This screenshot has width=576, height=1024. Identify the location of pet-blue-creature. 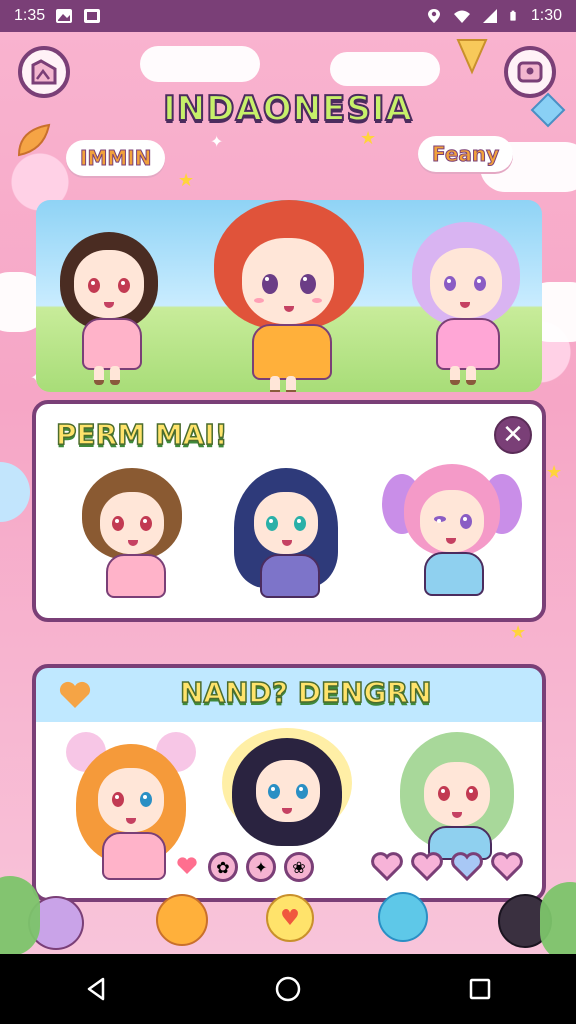
(403, 917).